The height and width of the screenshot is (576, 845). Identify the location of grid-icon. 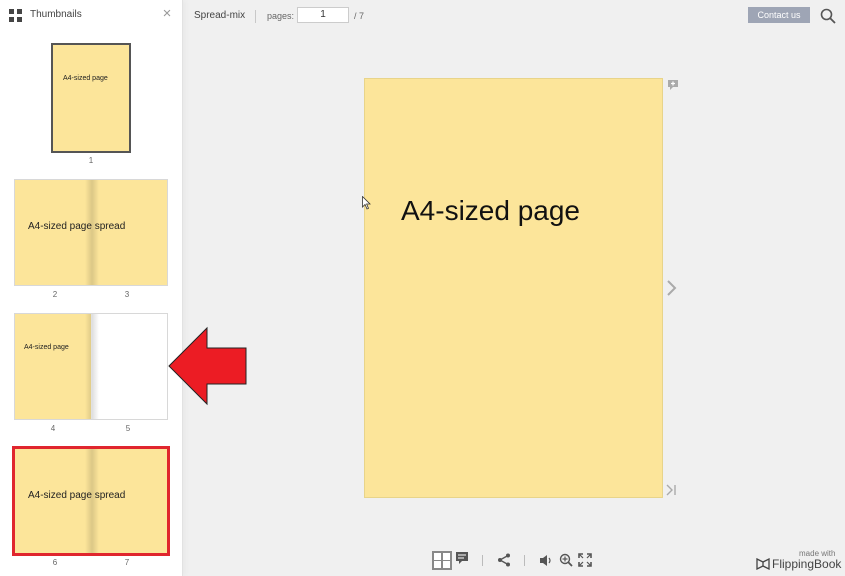
(15, 15).